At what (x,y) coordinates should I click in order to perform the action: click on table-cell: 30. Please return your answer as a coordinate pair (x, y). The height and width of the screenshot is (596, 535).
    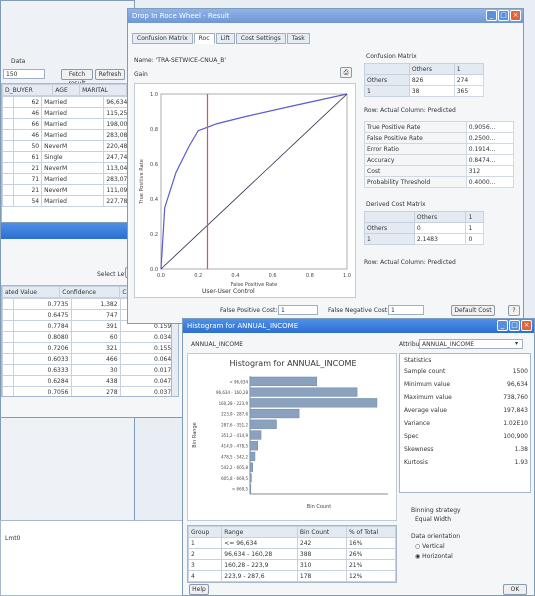
    Looking at the image, I should click on (95, 370).